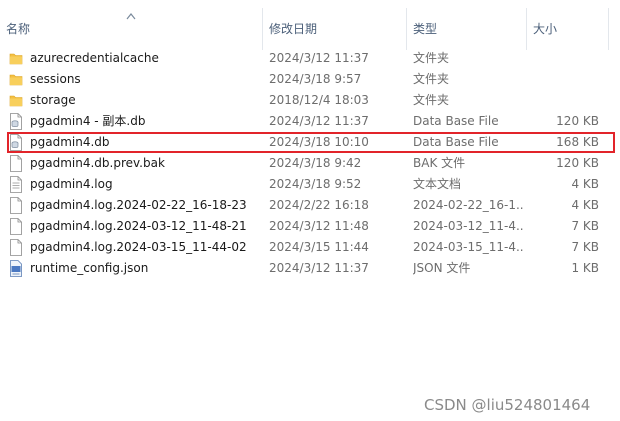 This screenshot has width=620, height=421. I want to click on file-row: sessions 2024/3/18 9:57 文件夹, so click(310, 79).